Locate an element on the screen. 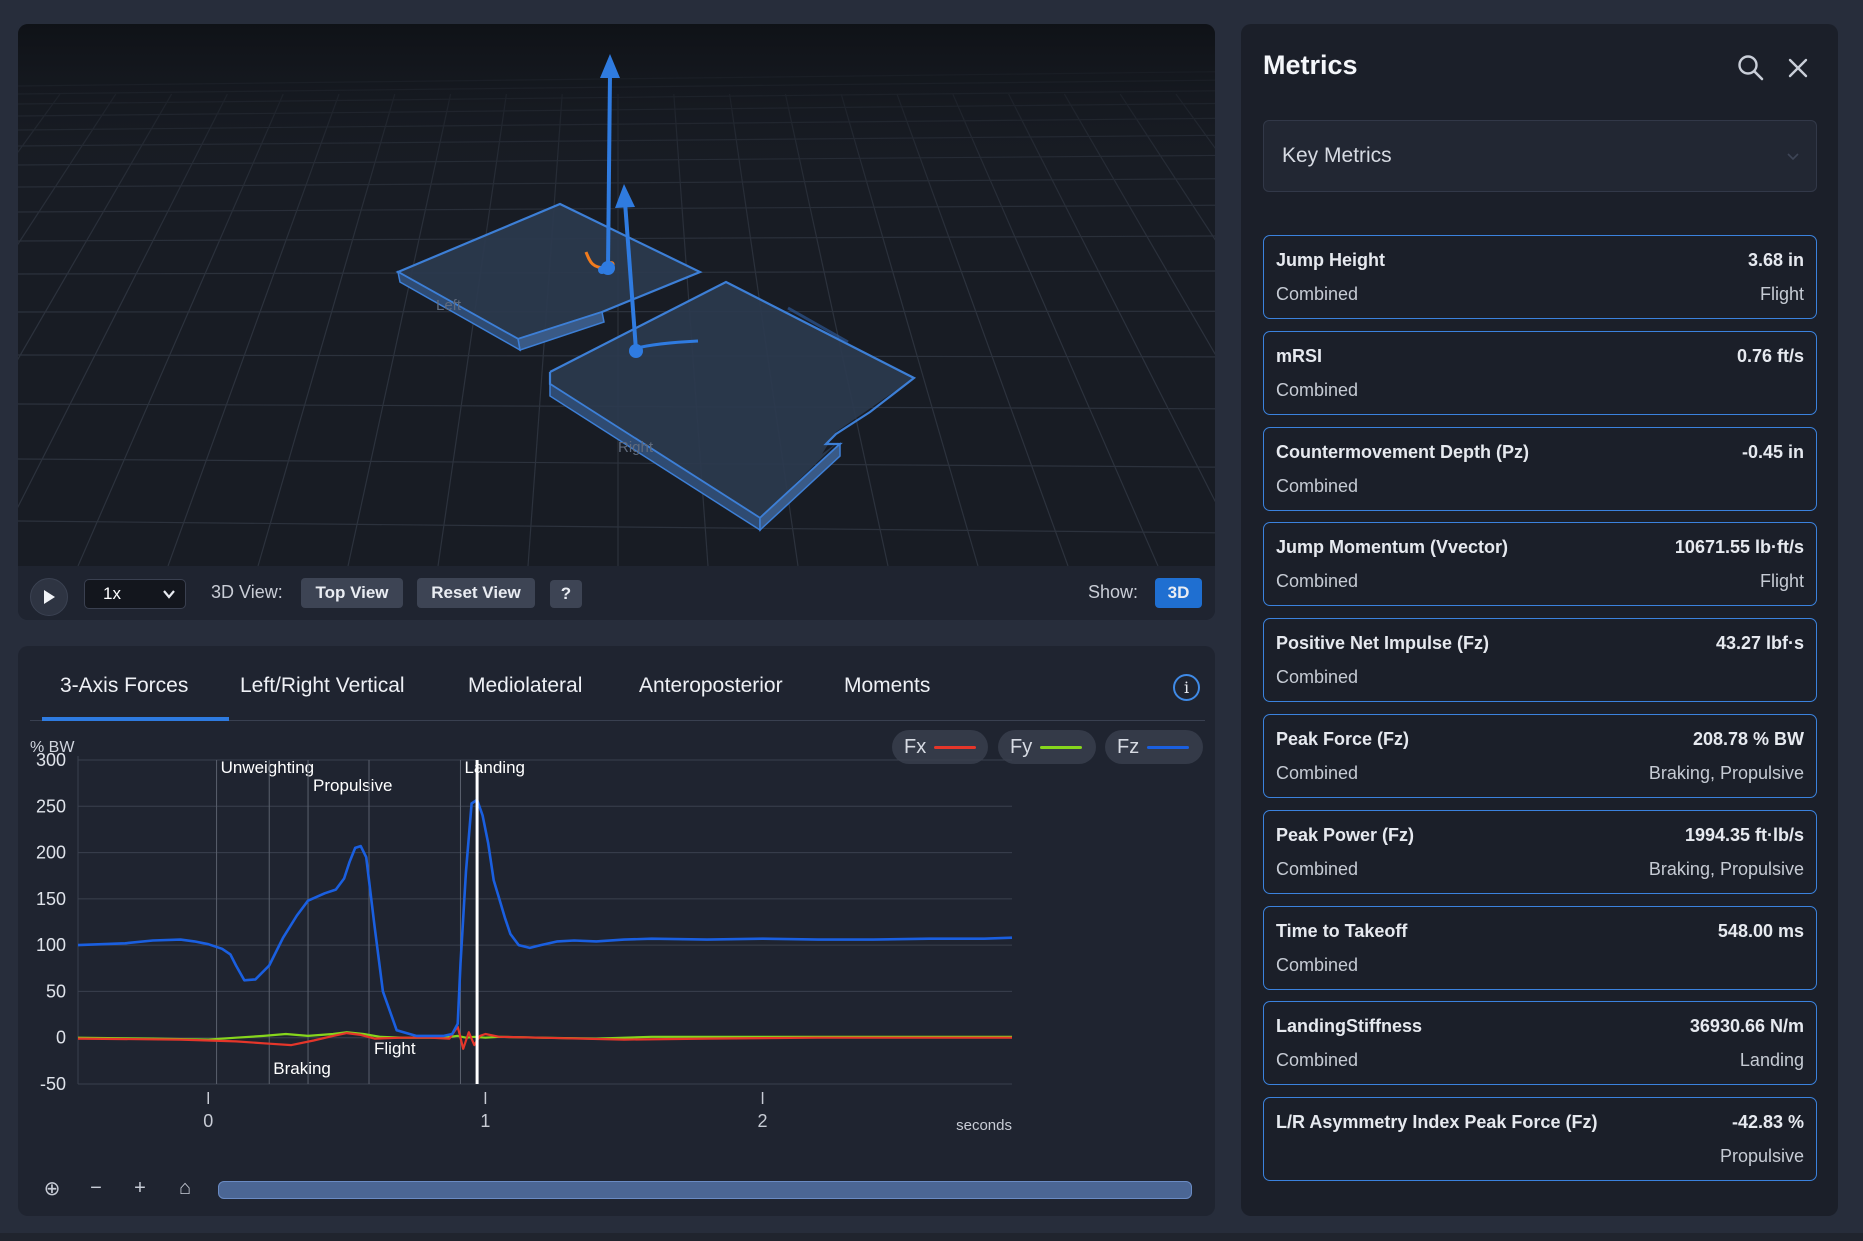  metric-phase: Propulsive is located at coordinates (1761, 1156).